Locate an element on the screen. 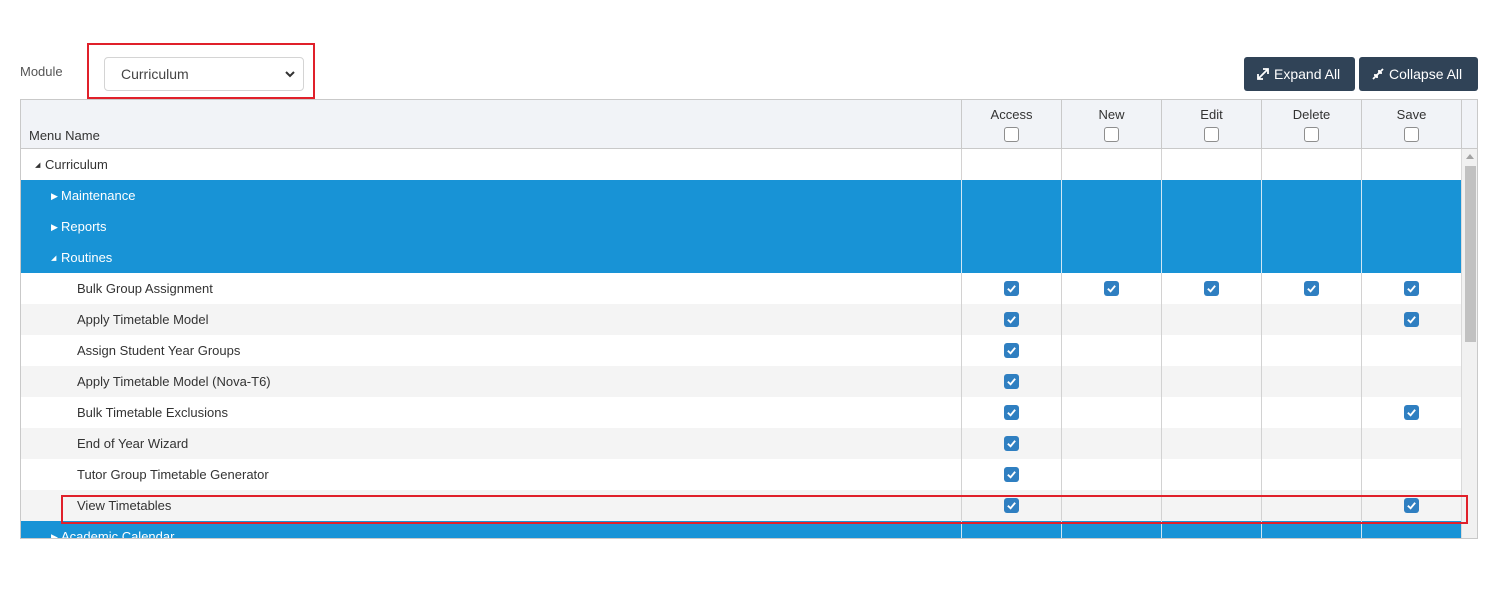 Image resolution: width=1487 pixels, height=592 pixels. tree-item-row: Bulk Timetable Exclusions is located at coordinates (741, 412).